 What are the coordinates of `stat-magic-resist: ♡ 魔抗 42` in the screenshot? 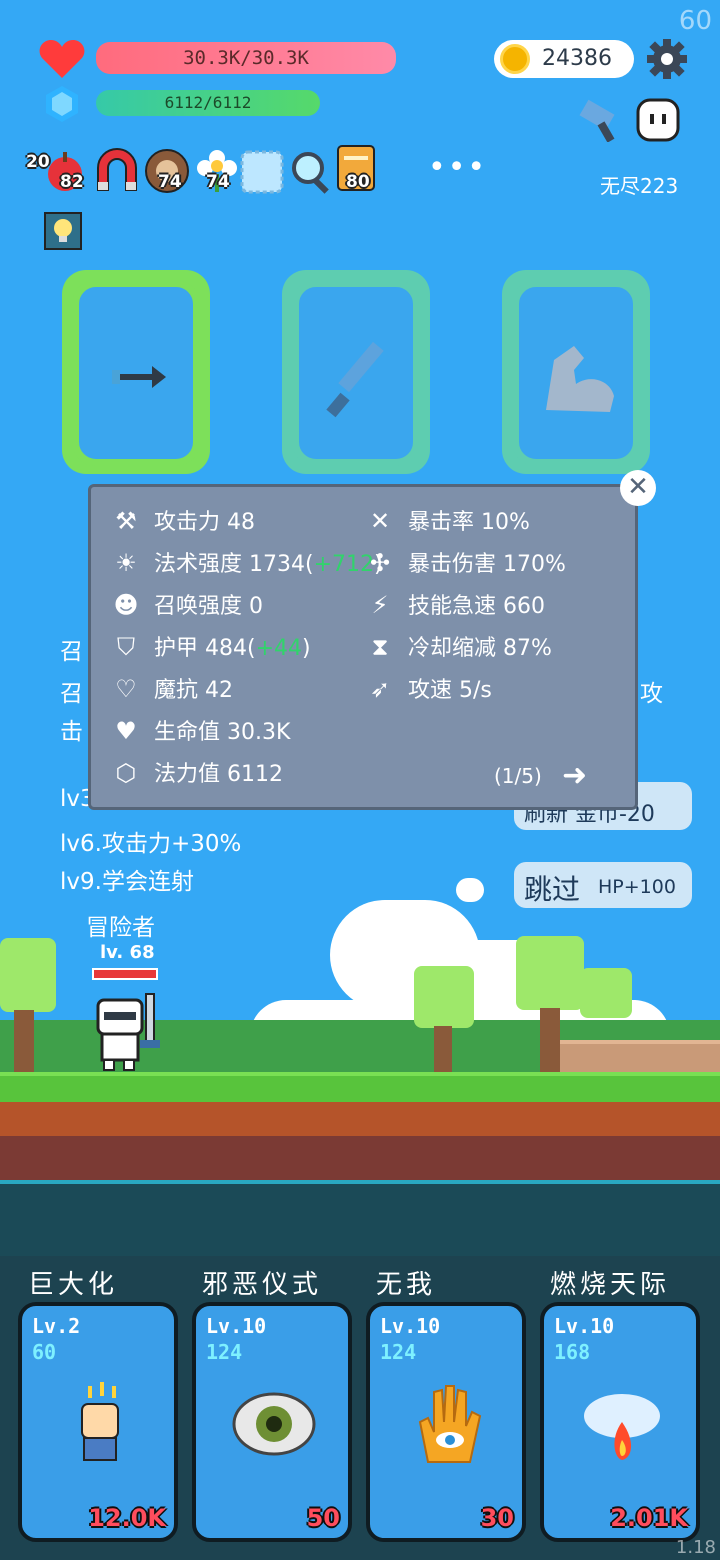 It's located at (171, 688).